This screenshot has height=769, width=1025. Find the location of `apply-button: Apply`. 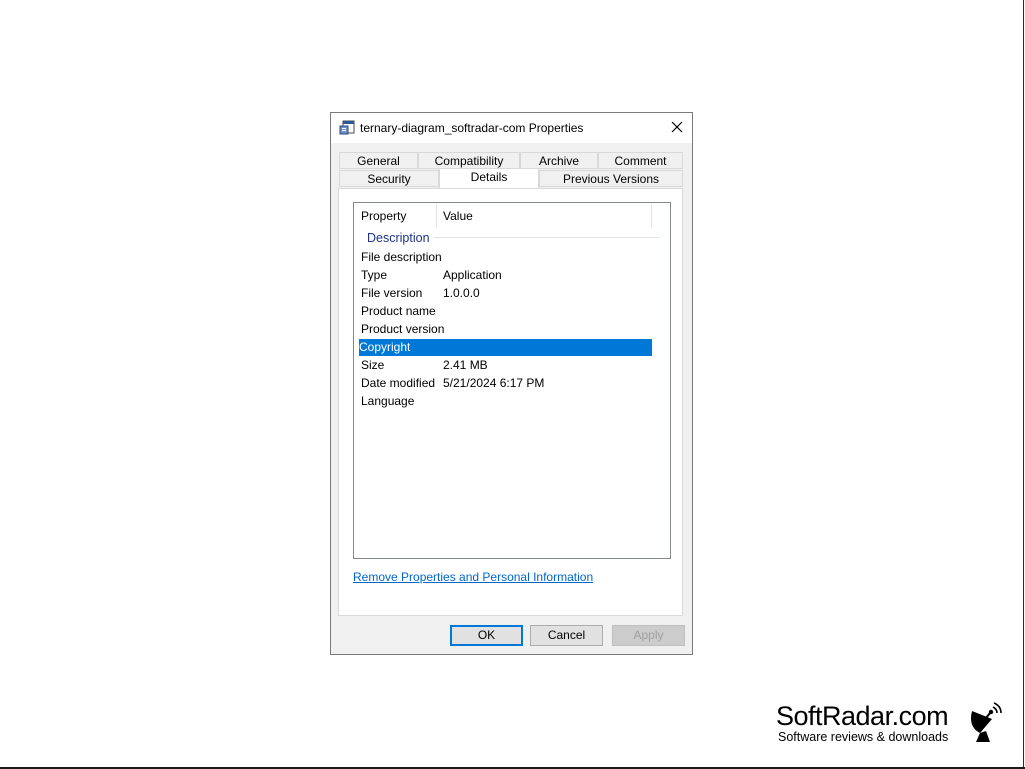

apply-button: Apply is located at coordinates (648, 635).